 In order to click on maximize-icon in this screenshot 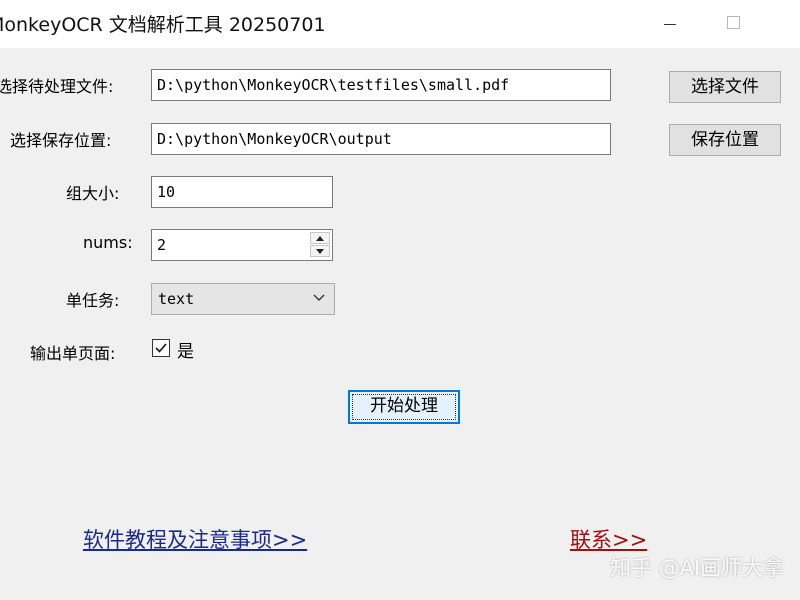, I will do `click(734, 23)`.